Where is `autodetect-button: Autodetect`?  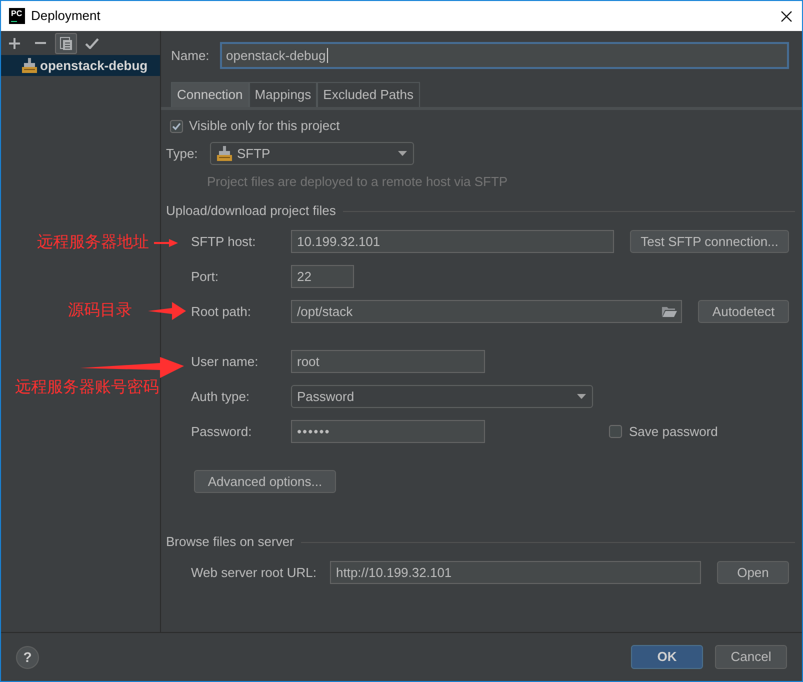 autodetect-button: Autodetect is located at coordinates (743, 311).